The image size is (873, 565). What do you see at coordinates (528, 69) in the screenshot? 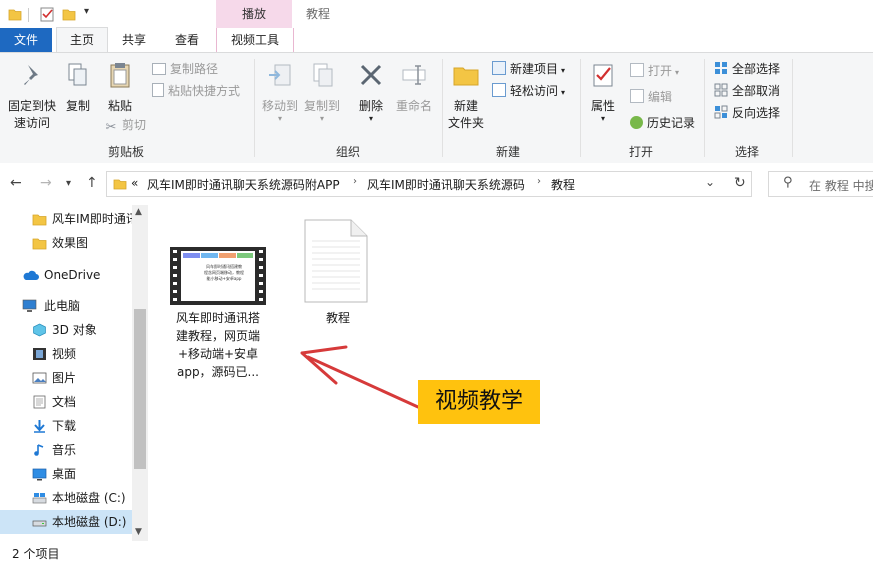
I see `new-item-button: 新建项目 ▾` at bounding box center [528, 69].